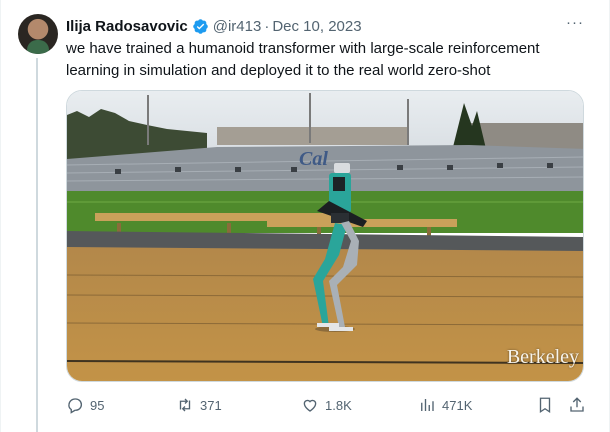 The width and height of the screenshot is (610, 432). Describe the element at coordinates (457, 405) in the screenshot. I see `views-count: 471K` at that location.